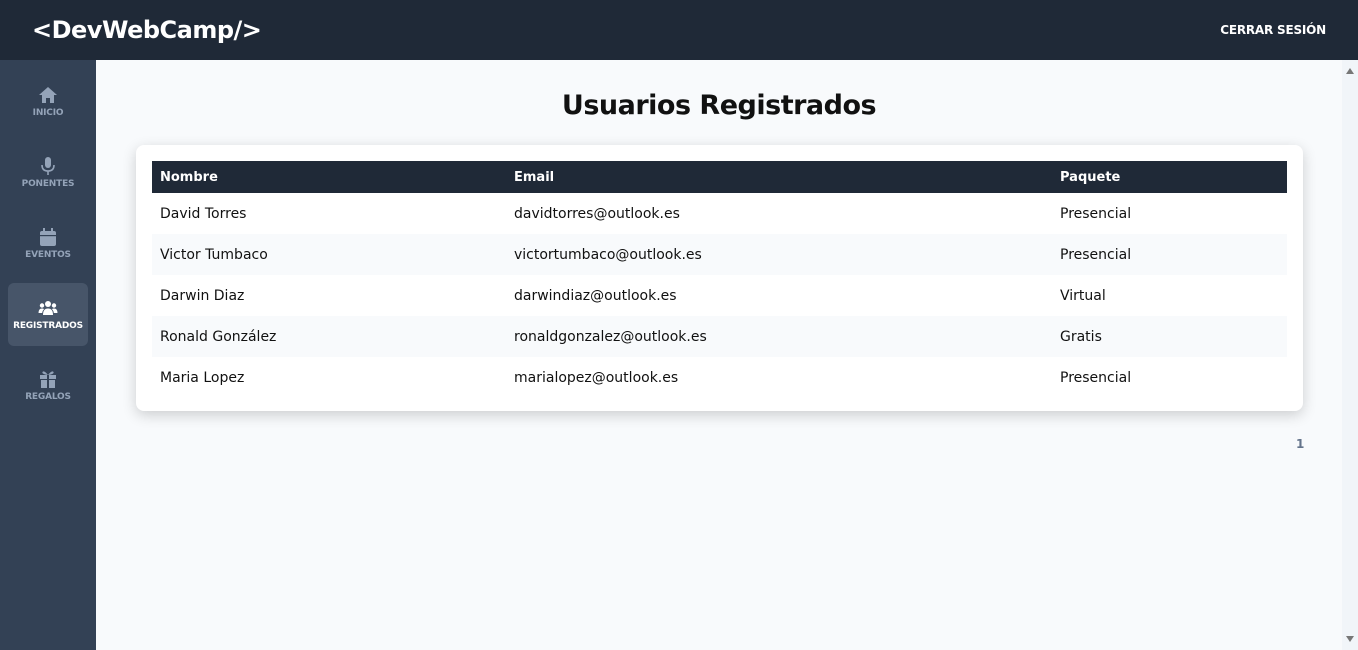 The width and height of the screenshot is (1358, 650). I want to click on sidebar-item-regalos: REGALOS, so click(48, 385).